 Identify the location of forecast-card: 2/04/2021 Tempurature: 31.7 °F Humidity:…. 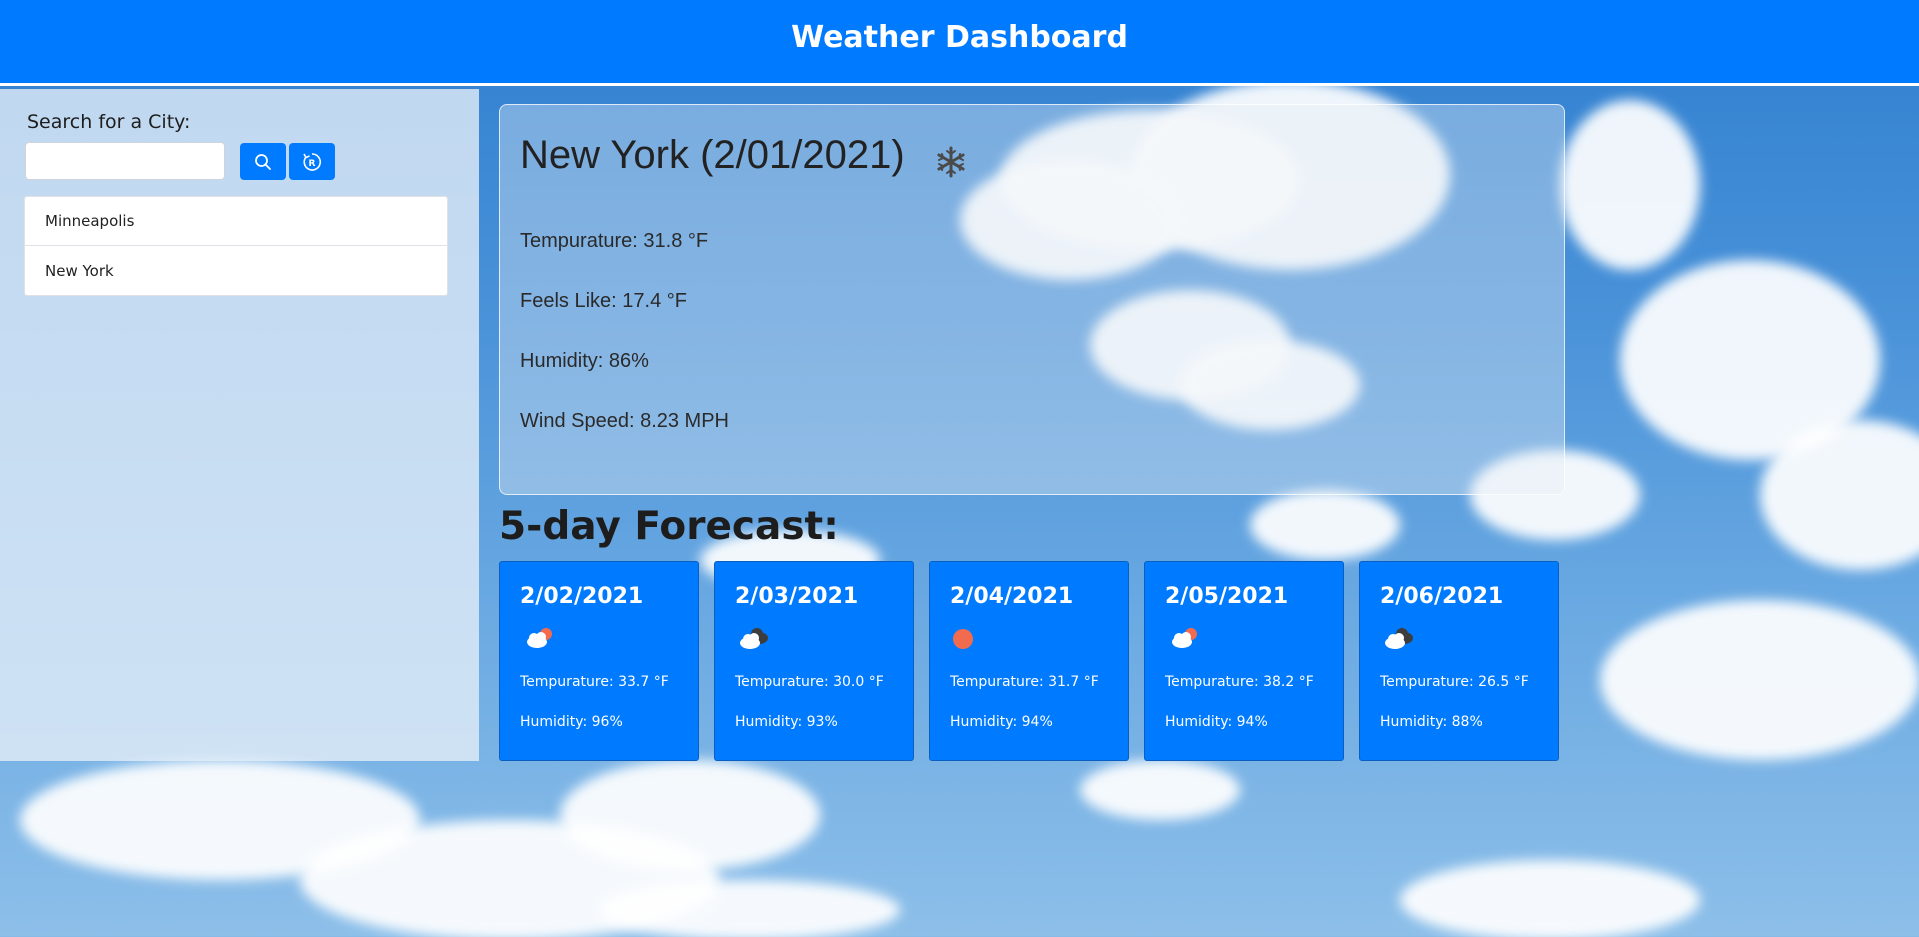
(1029, 661).